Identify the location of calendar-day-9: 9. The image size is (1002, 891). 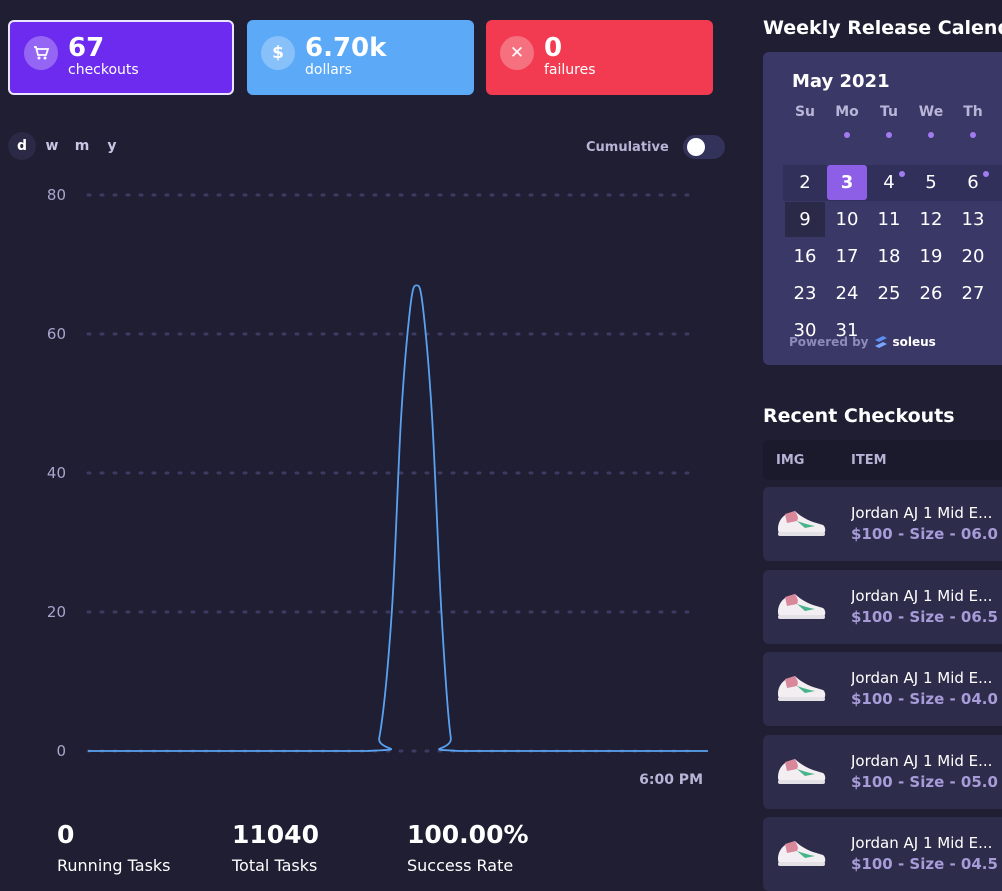
(805, 219).